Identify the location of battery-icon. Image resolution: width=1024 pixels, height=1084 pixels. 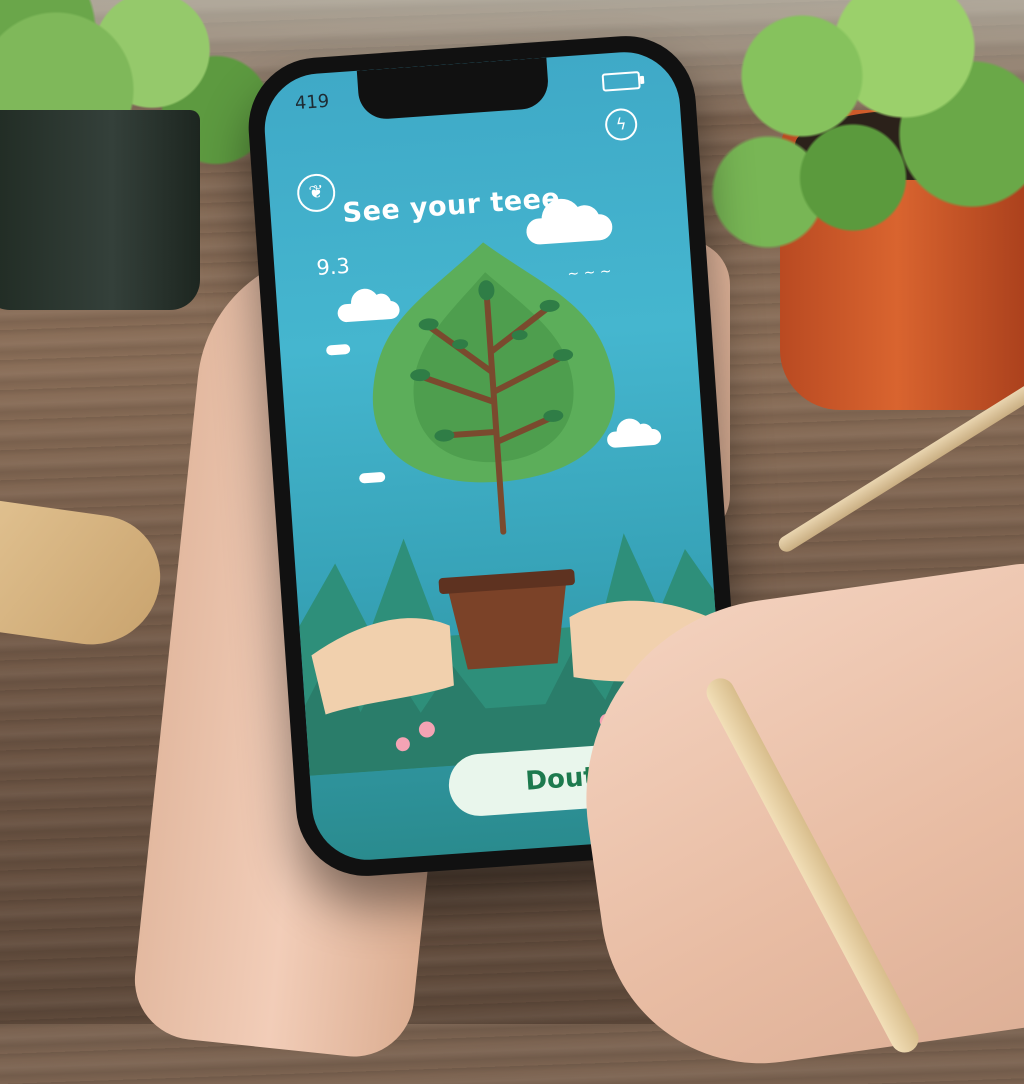
(621, 81).